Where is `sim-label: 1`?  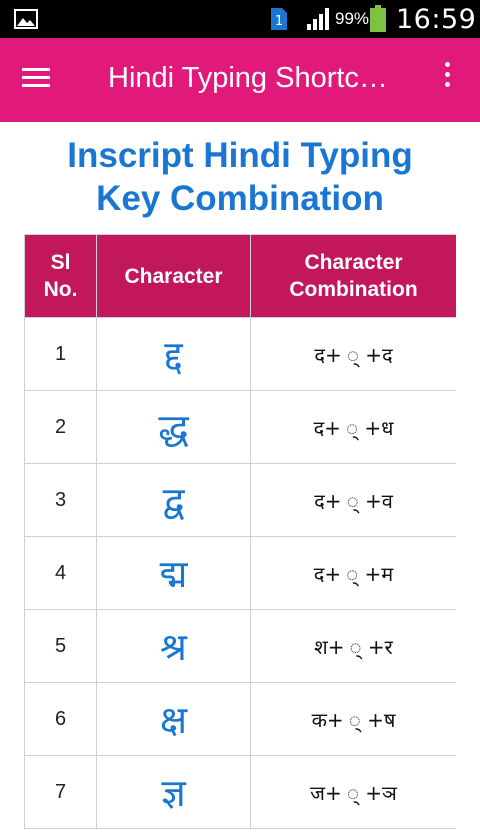 sim-label: 1 is located at coordinates (279, 21).